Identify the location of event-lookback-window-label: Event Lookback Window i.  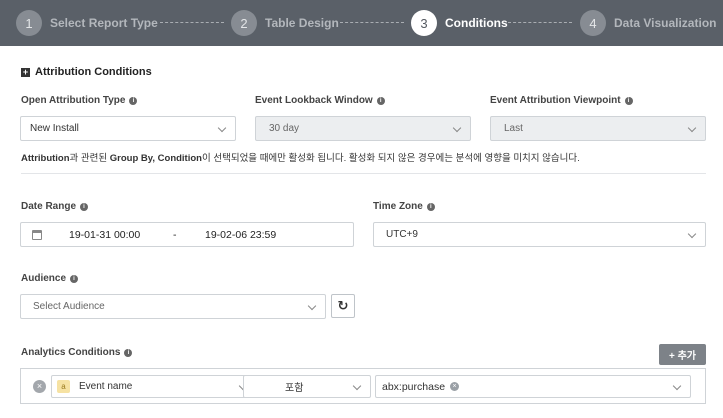
(320, 100).